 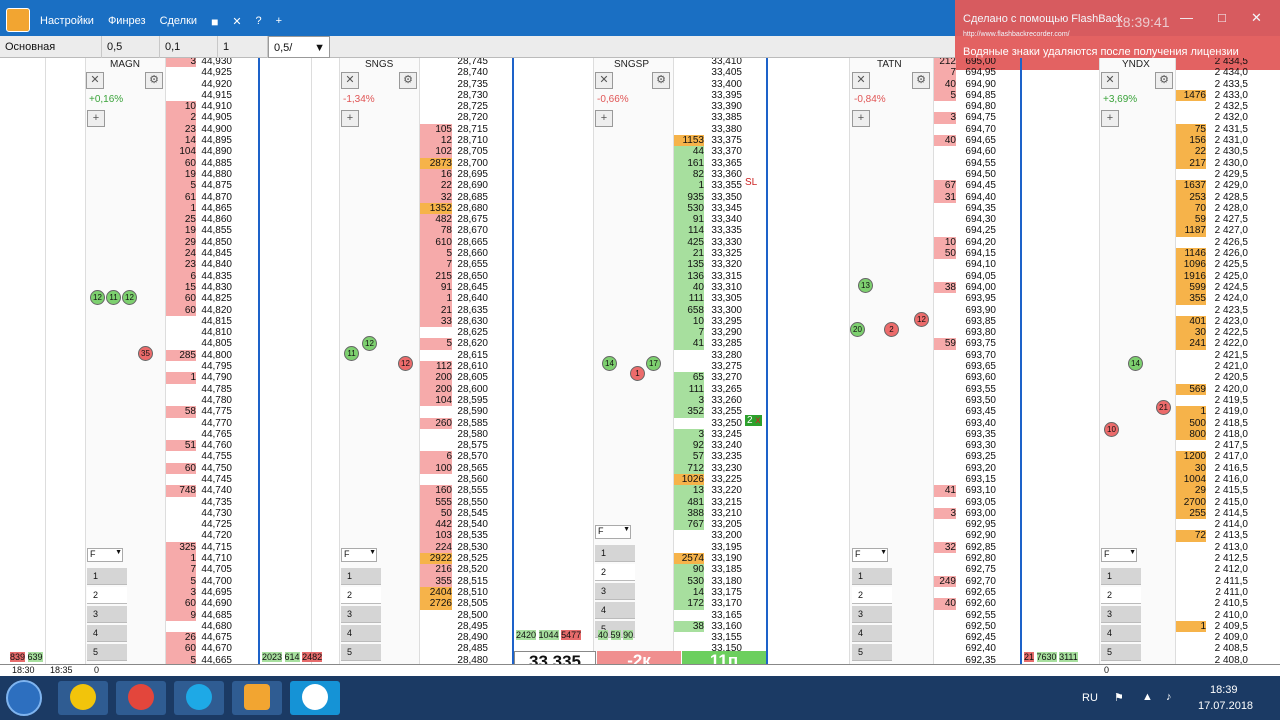 I want to click on price-cell: 33,245, so click(x=723, y=434).